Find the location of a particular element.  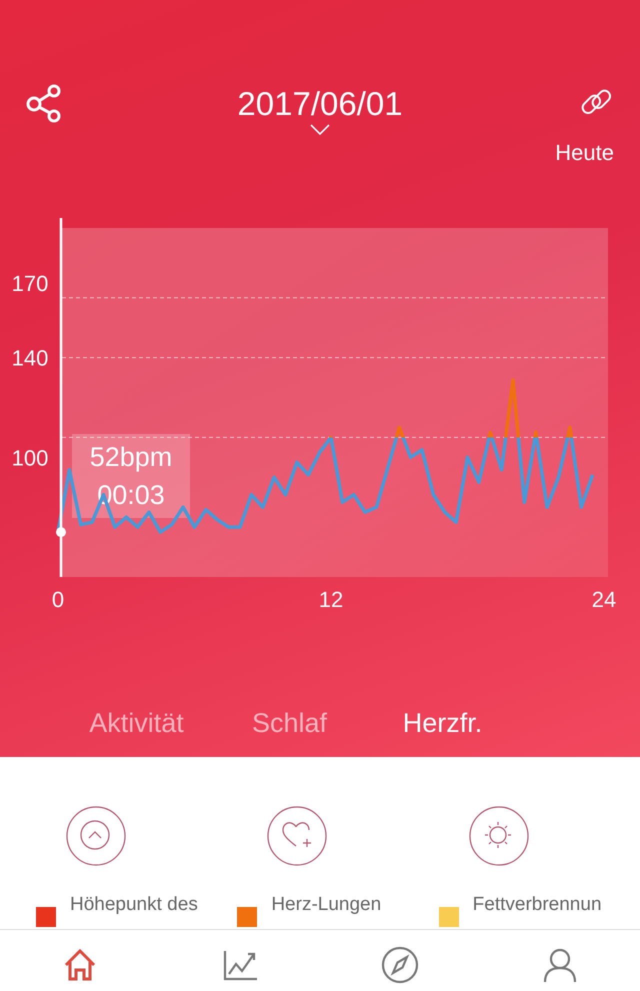

today-link: Heute is located at coordinates (584, 153).